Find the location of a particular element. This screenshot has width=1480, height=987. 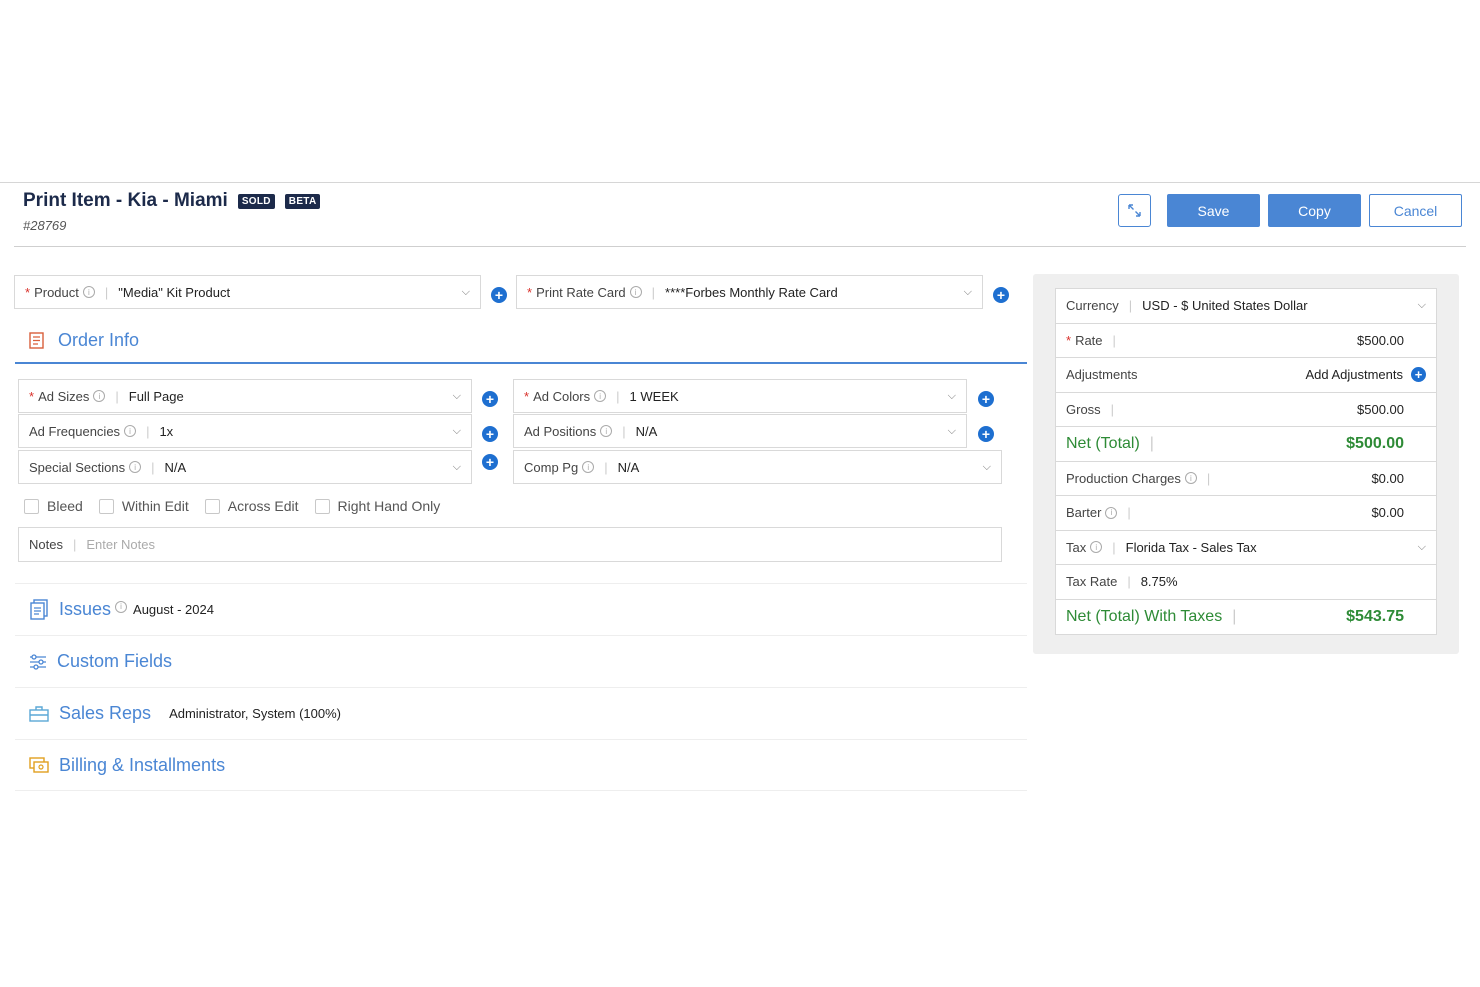

product-value: "Media" Kit Product is located at coordinates (174, 292).